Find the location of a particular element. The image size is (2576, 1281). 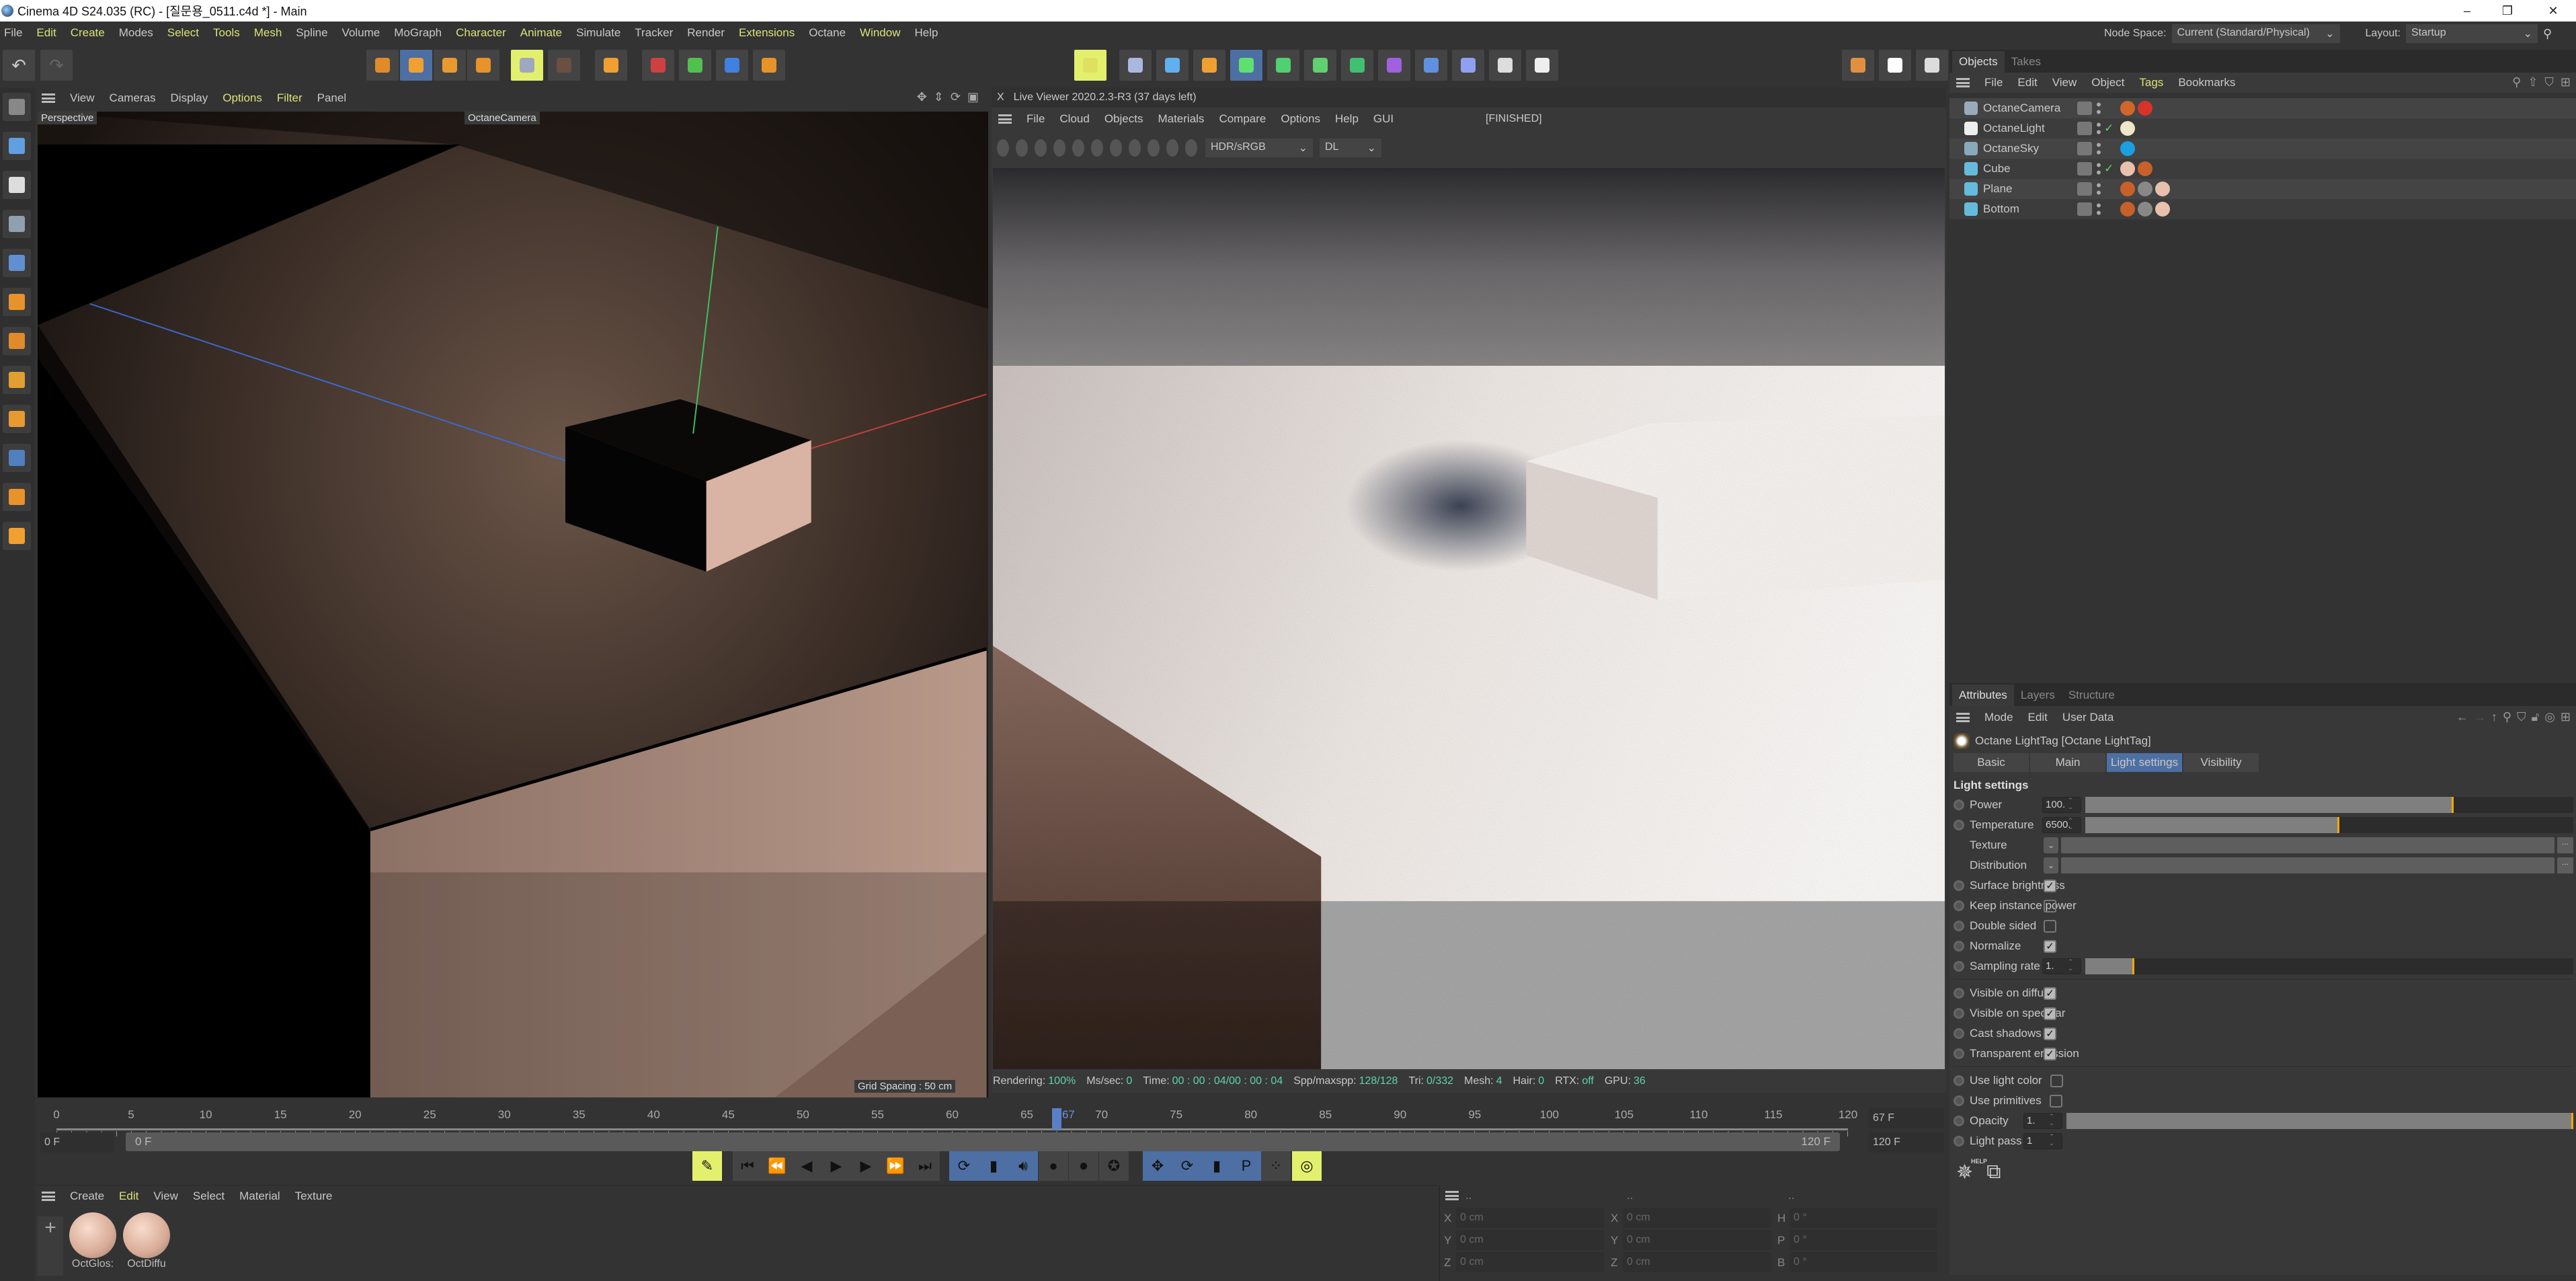

material-menu-texture: Texture is located at coordinates (314, 1196).